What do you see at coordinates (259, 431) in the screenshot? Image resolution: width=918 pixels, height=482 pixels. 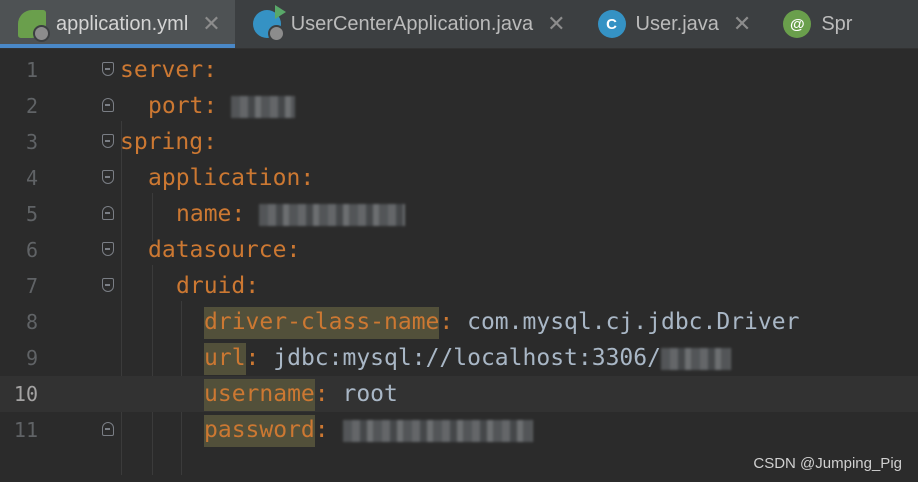 I see `yaml-key: password` at bounding box center [259, 431].